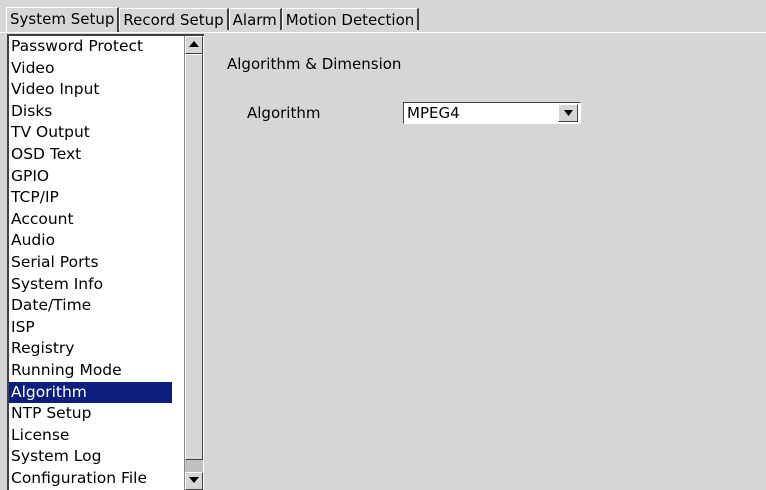 The width and height of the screenshot is (766, 490). Describe the element at coordinates (90, 155) in the screenshot. I see `sidebar-item-osd-text: OSD Text` at that location.